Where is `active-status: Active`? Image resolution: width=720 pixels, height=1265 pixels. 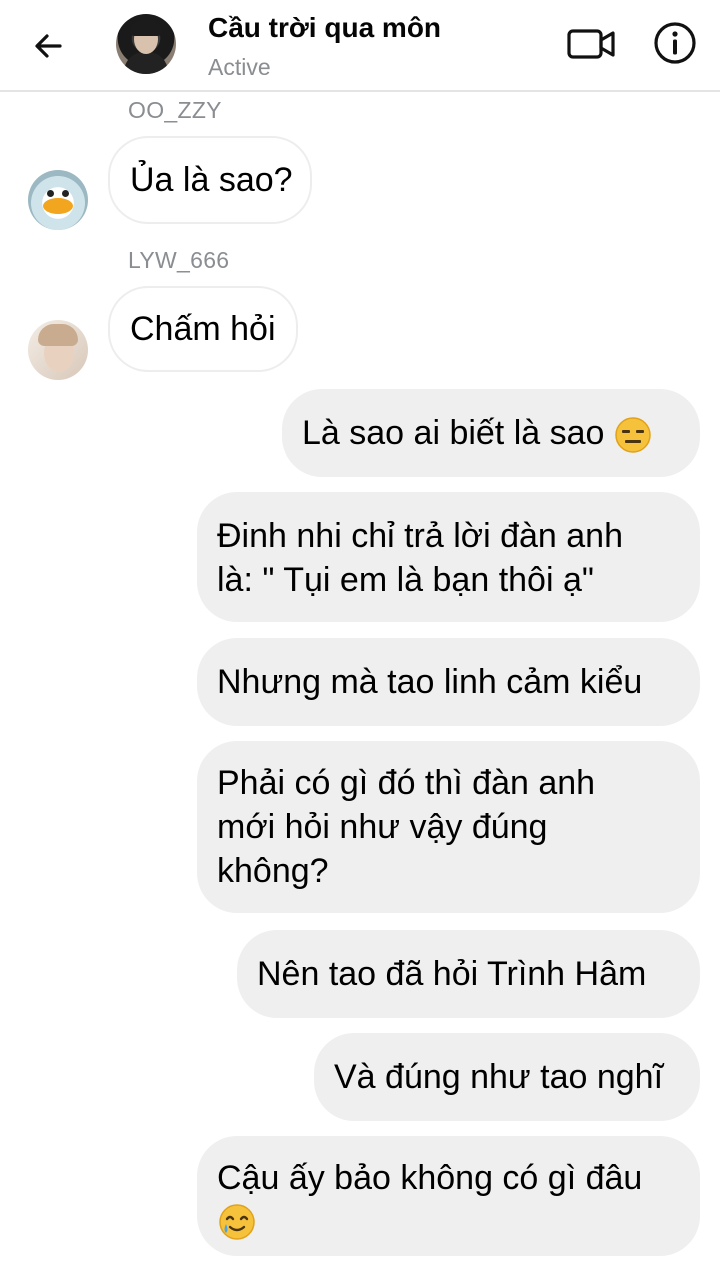 active-status: Active is located at coordinates (239, 67).